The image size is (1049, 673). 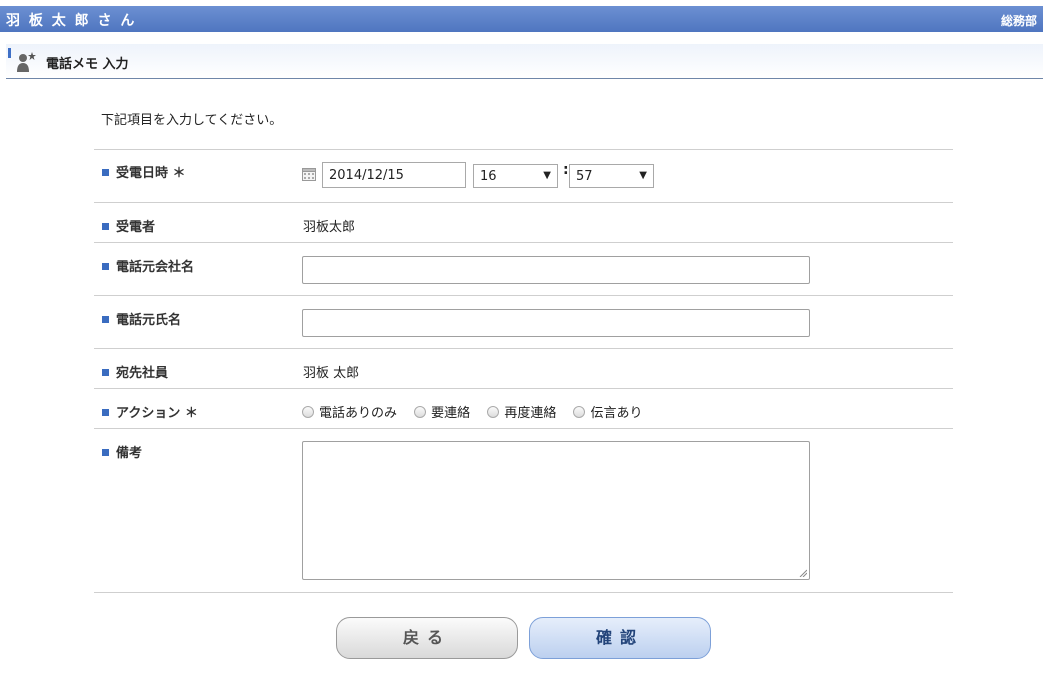 What do you see at coordinates (150, 411) in the screenshot?
I see `action-label: アクション ＊` at bounding box center [150, 411].